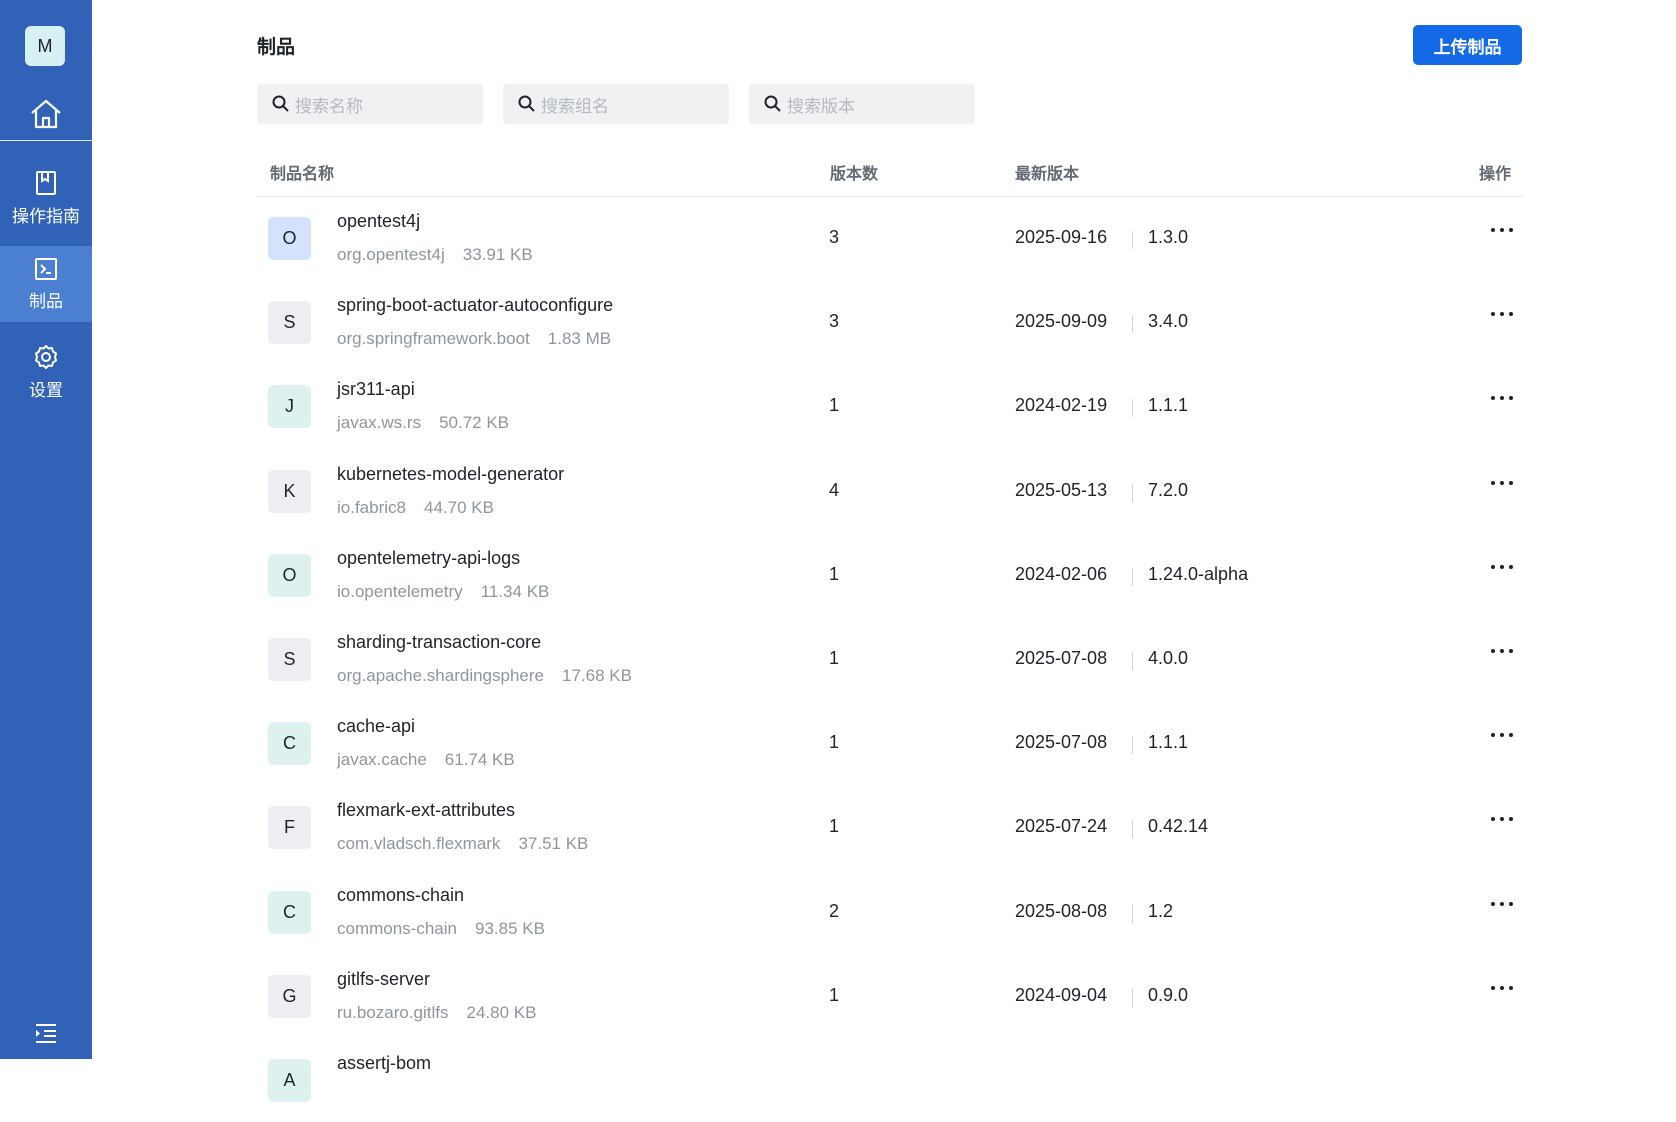  Describe the element at coordinates (834, 910) in the screenshot. I see `version-count: 2` at that location.